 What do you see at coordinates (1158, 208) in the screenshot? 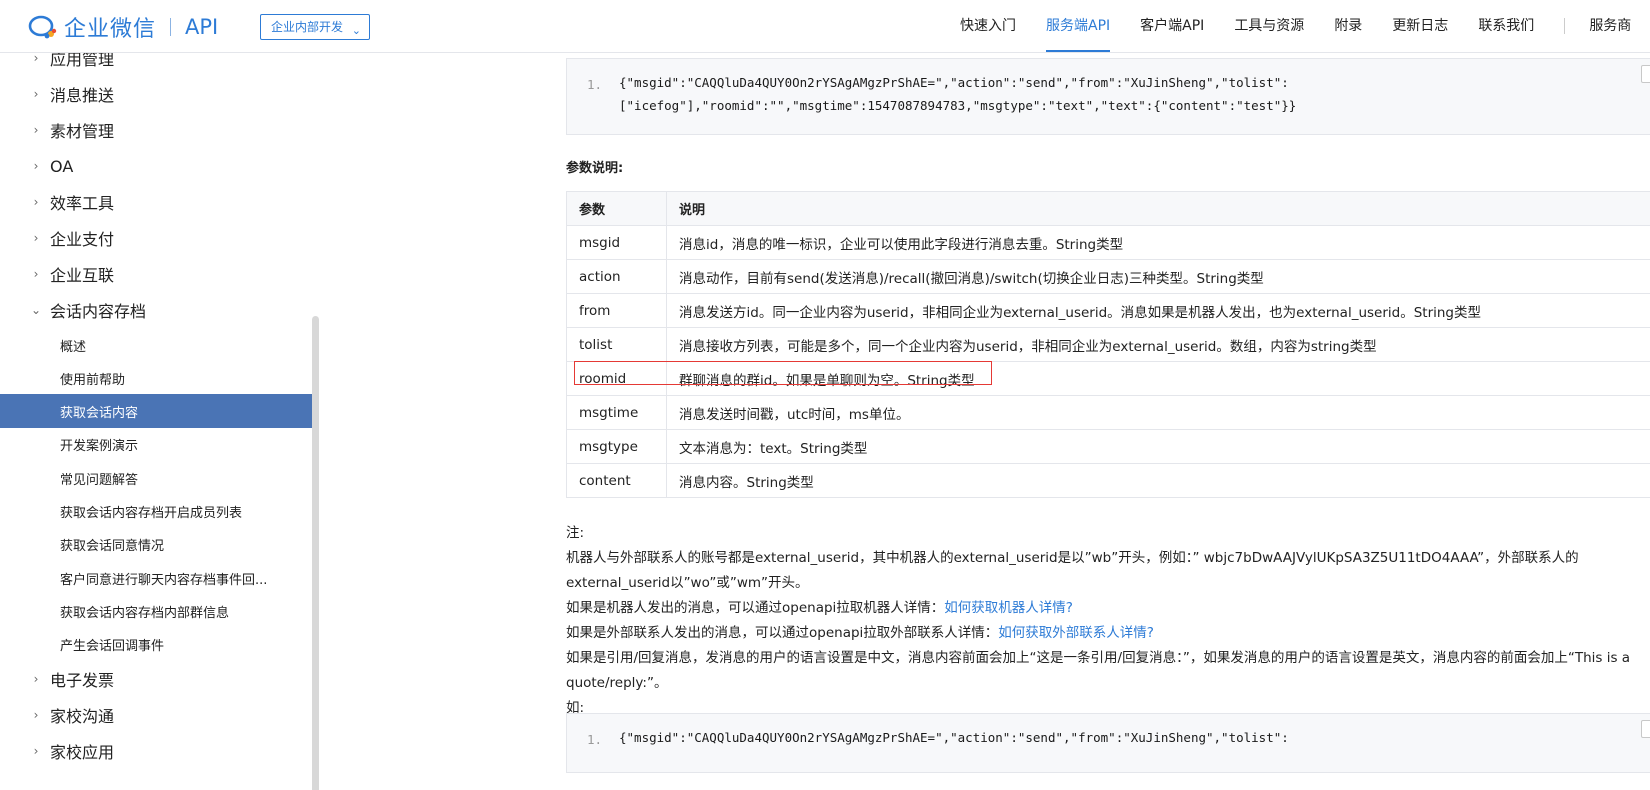
I see `column-header-desc: 说明` at bounding box center [1158, 208].